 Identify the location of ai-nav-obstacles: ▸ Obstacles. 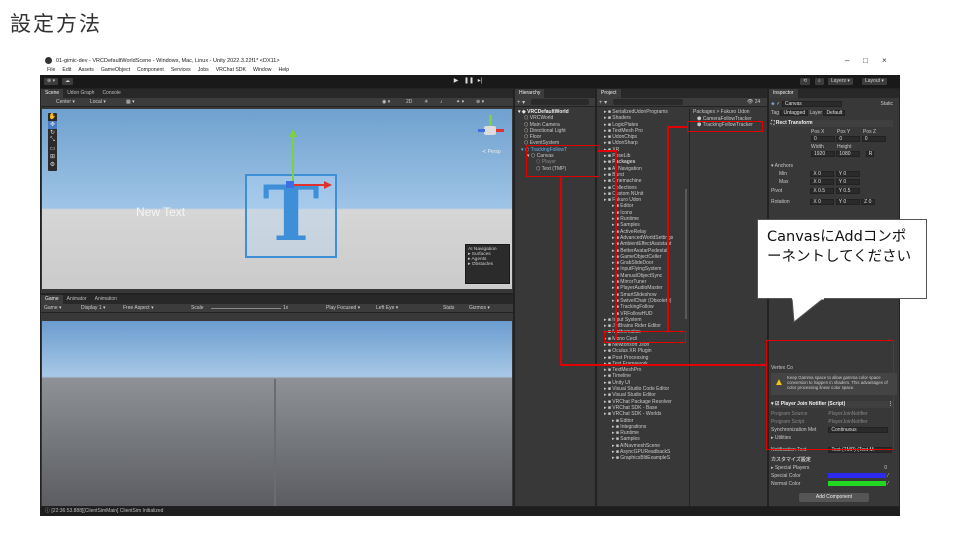
(487, 264).